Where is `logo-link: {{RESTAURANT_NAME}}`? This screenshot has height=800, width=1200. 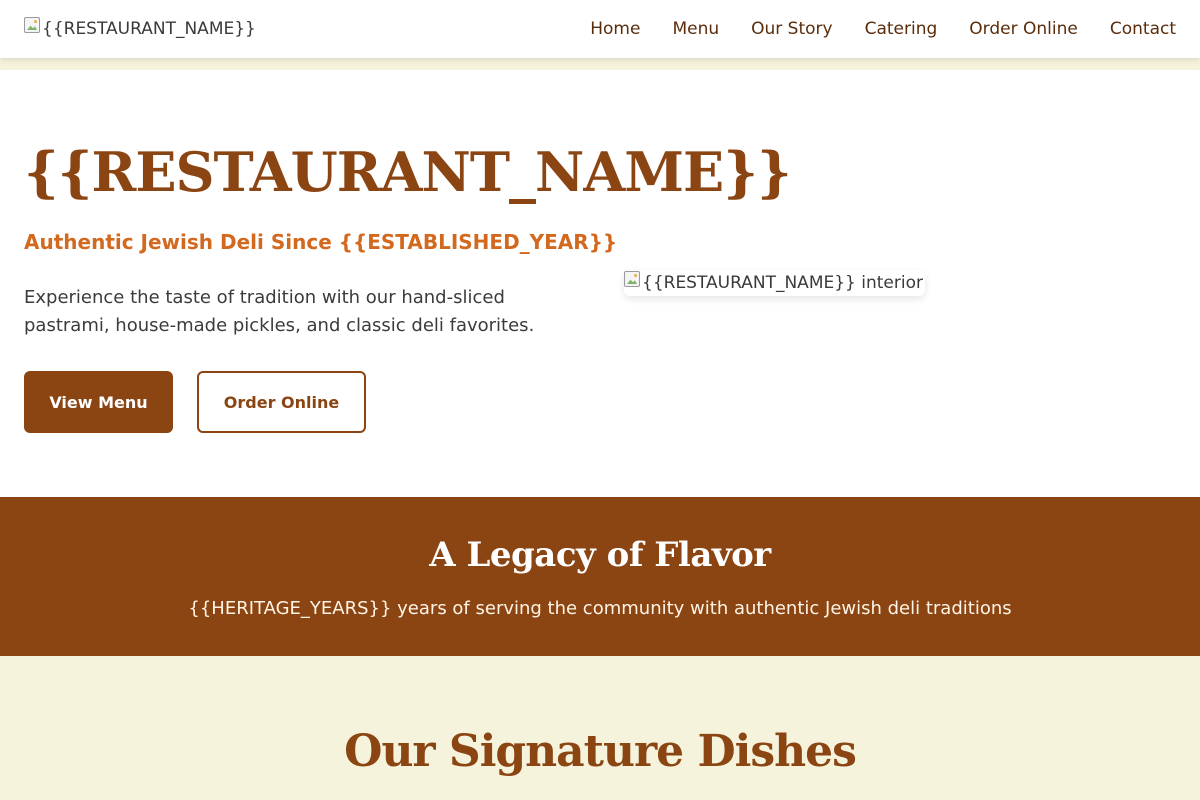
logo-link: {{RESTAURANT_NAME}} is located at coordinates (140, 28).